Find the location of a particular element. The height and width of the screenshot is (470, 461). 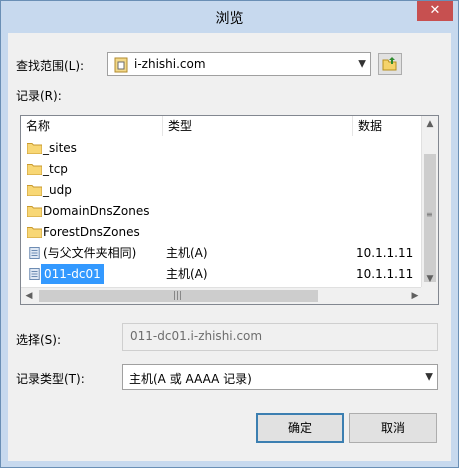

title-bar: 浏览 ✕ is located at coordinates (229, 17).